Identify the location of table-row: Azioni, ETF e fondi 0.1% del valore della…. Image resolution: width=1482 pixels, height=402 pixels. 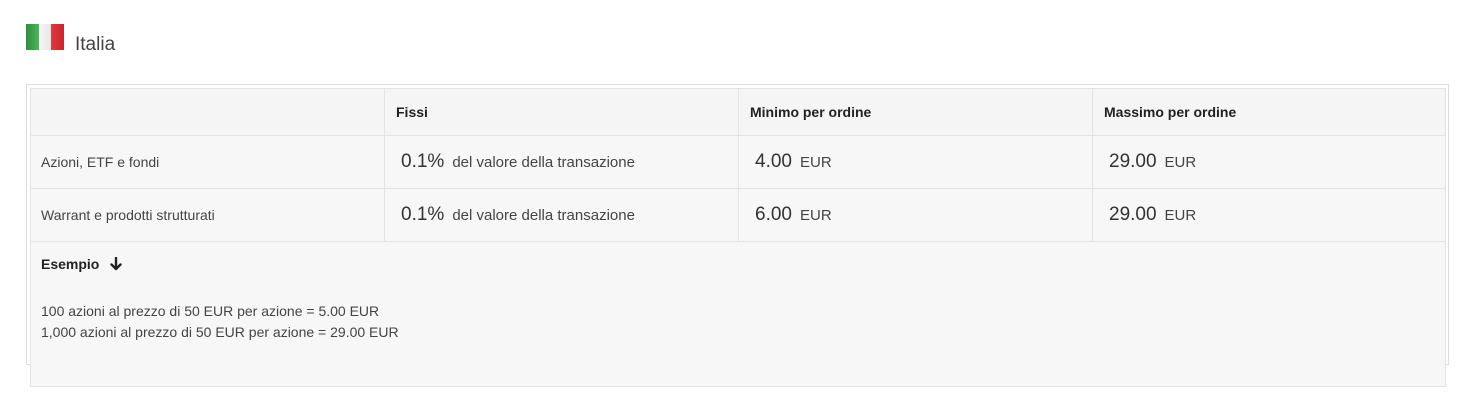
(738, 162).